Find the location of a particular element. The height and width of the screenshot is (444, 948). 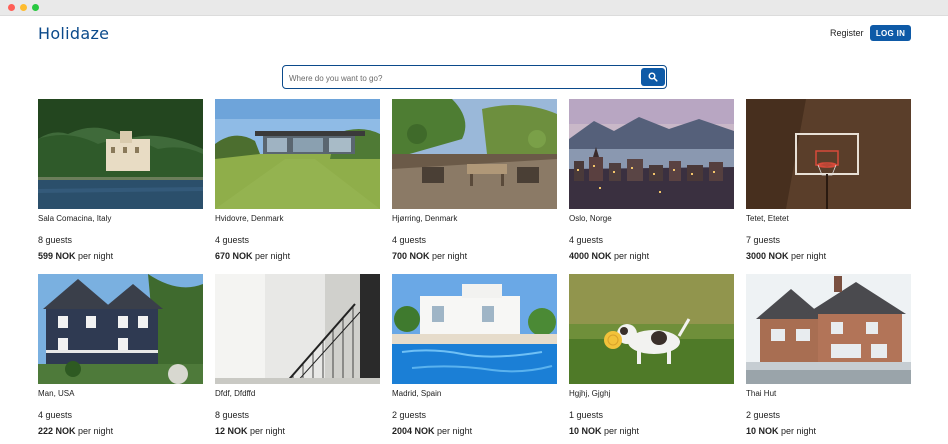

listing-price: 3000 NOK is located at coordinates (767, 256).